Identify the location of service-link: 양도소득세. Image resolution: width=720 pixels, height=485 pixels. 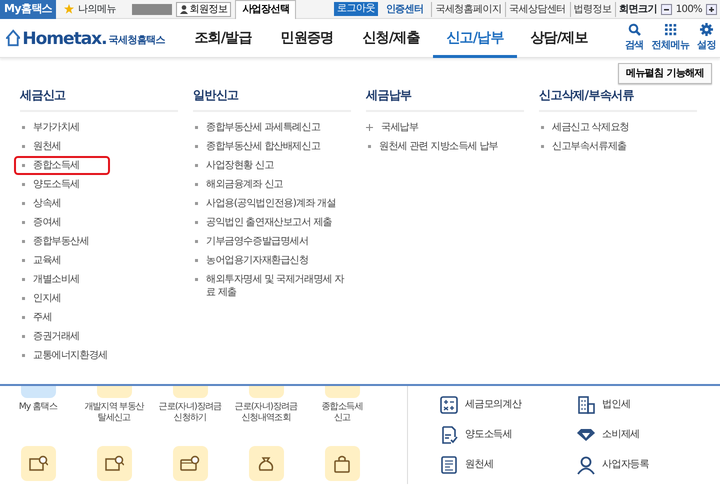
(507, 434).